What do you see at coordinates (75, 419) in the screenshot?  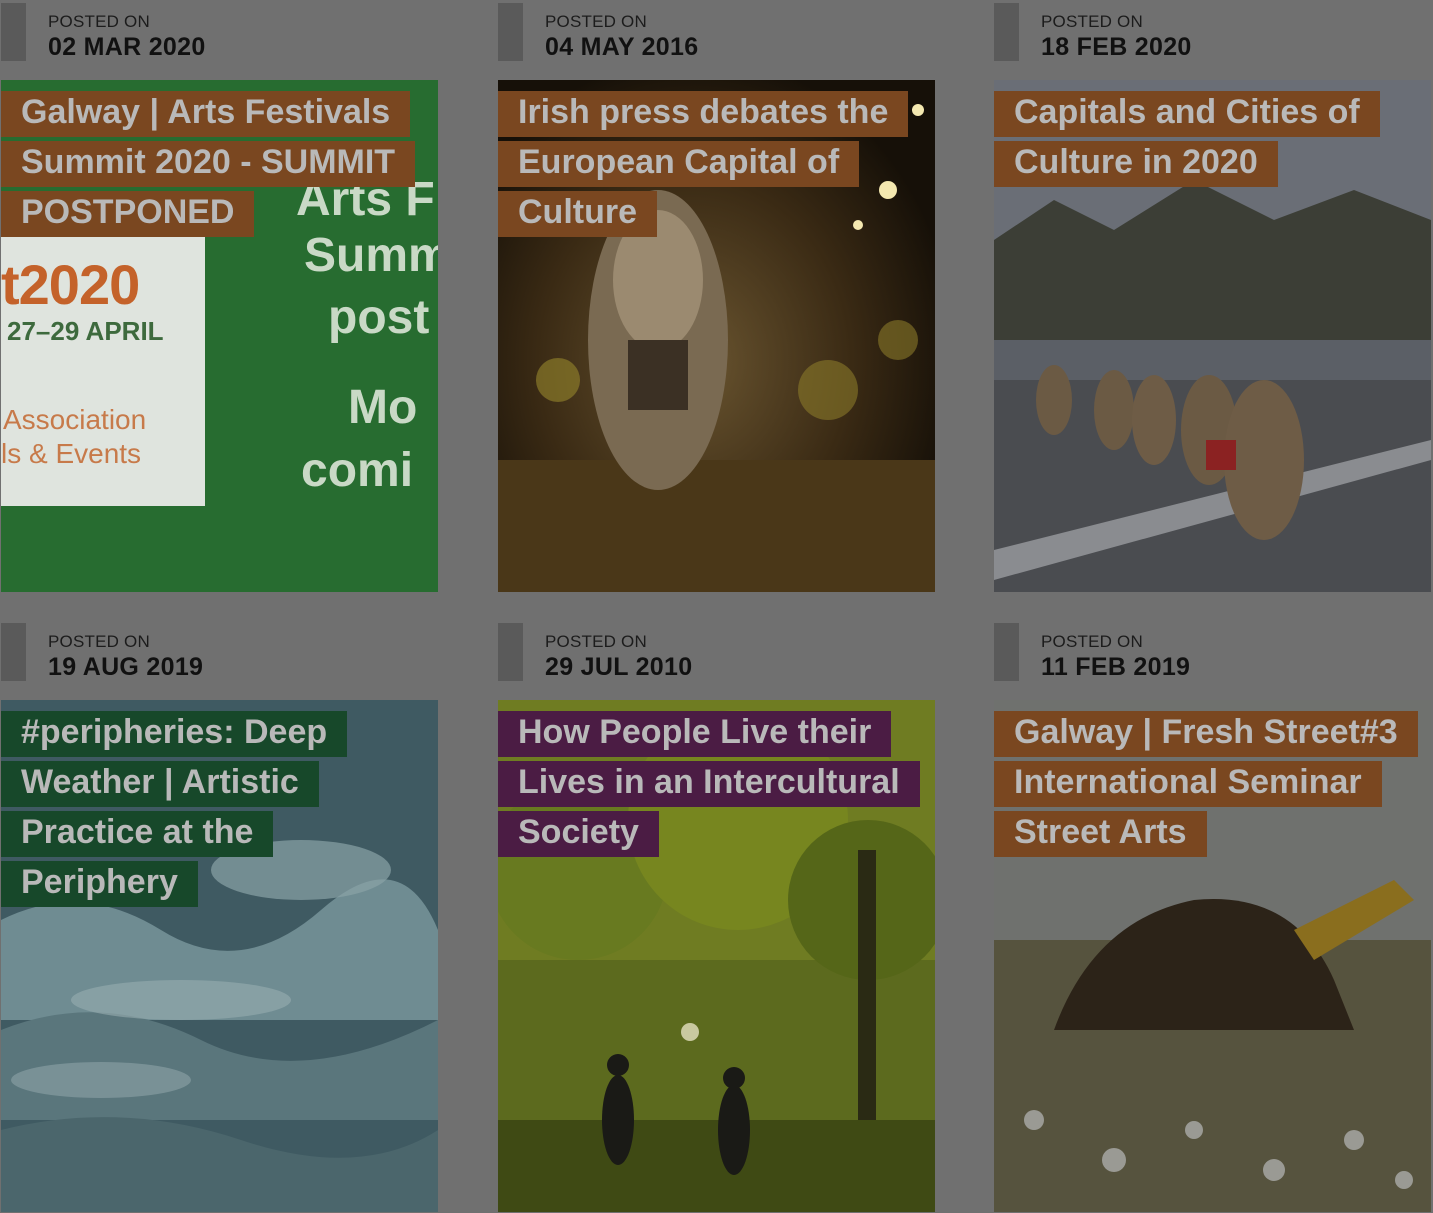 I see `poster-association: Association` at bounding box center [75, 419].